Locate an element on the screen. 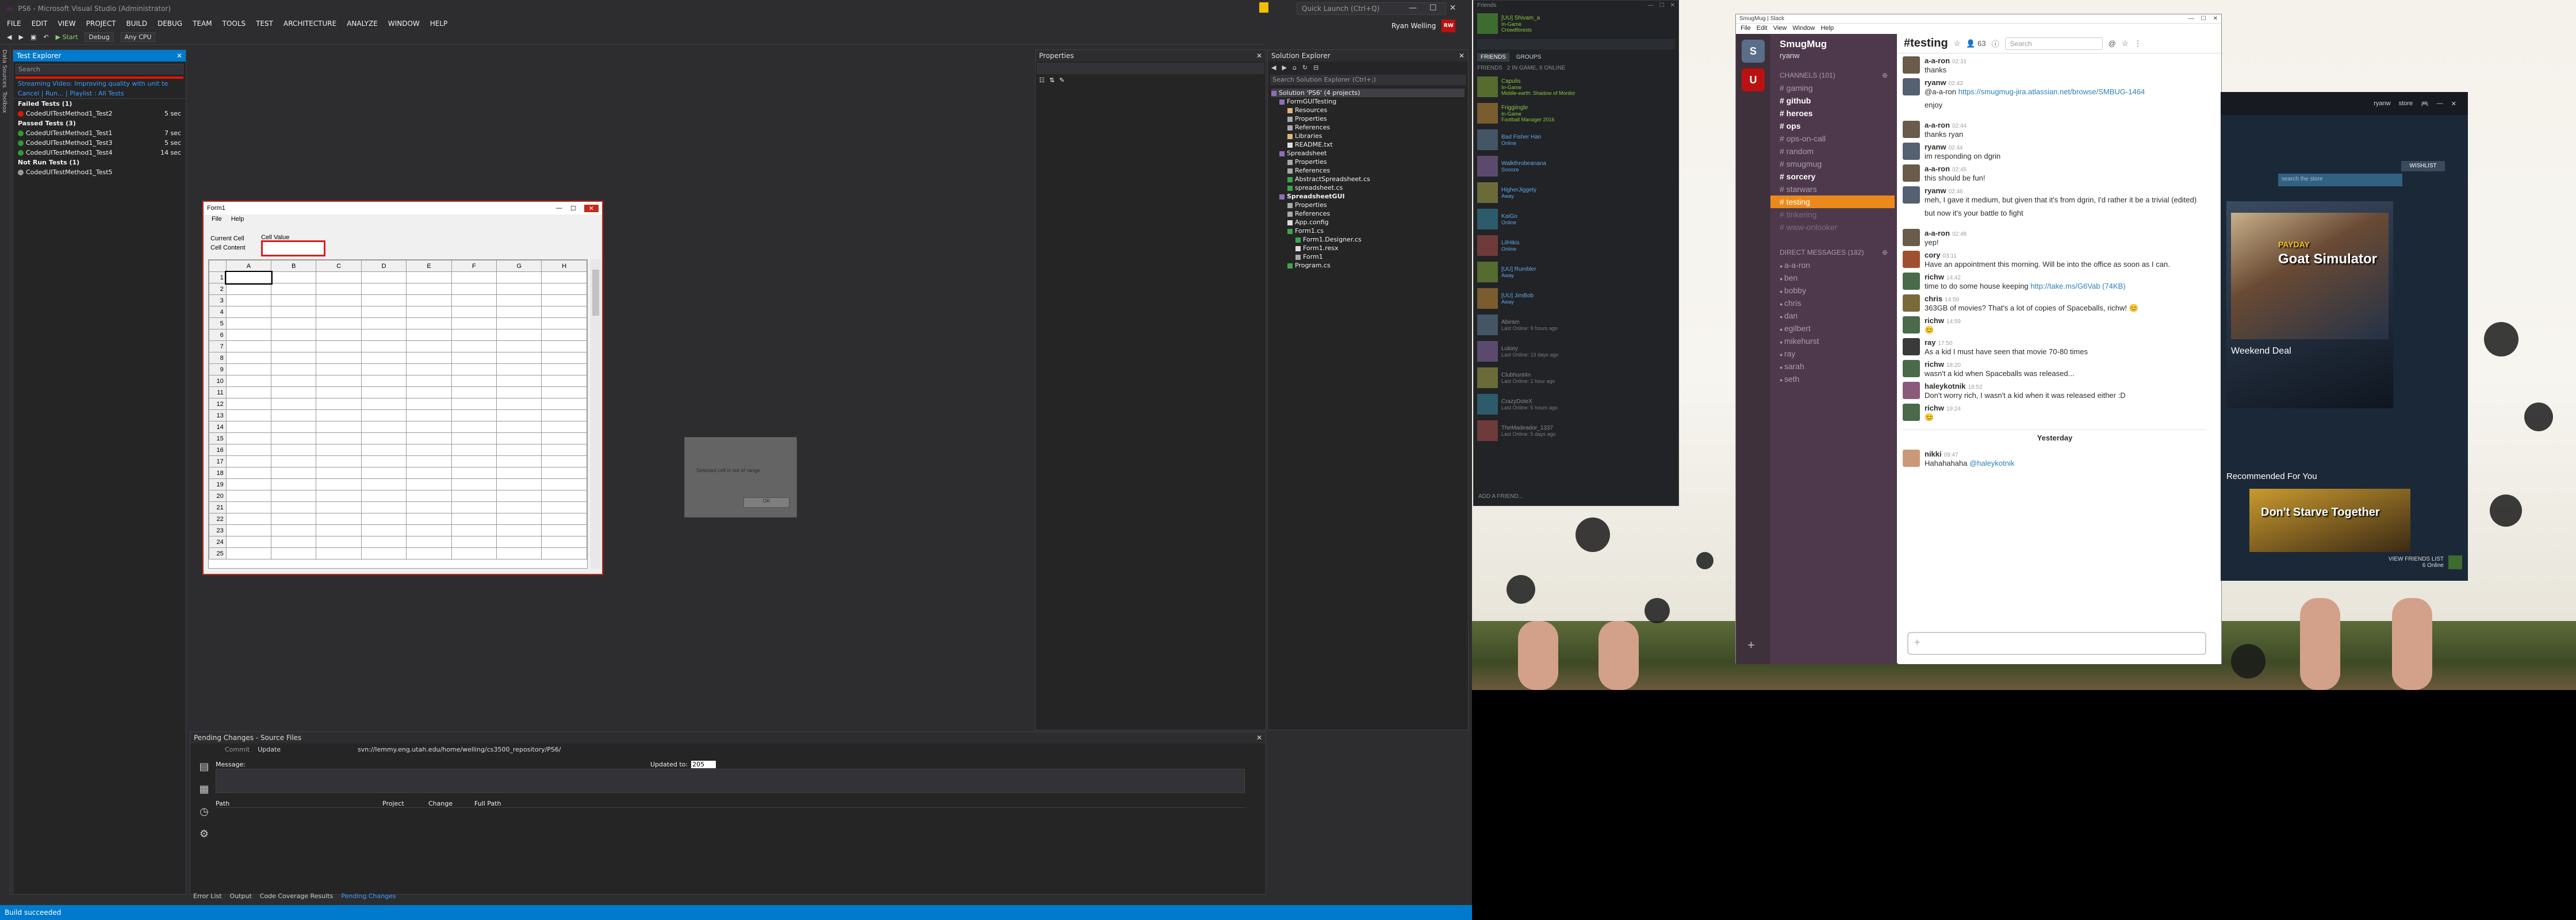 Image resolution: width=2576 pixels, height=920 pixels. passed-group-header: Passed Tests (3) is located at coordinates (99, 123).